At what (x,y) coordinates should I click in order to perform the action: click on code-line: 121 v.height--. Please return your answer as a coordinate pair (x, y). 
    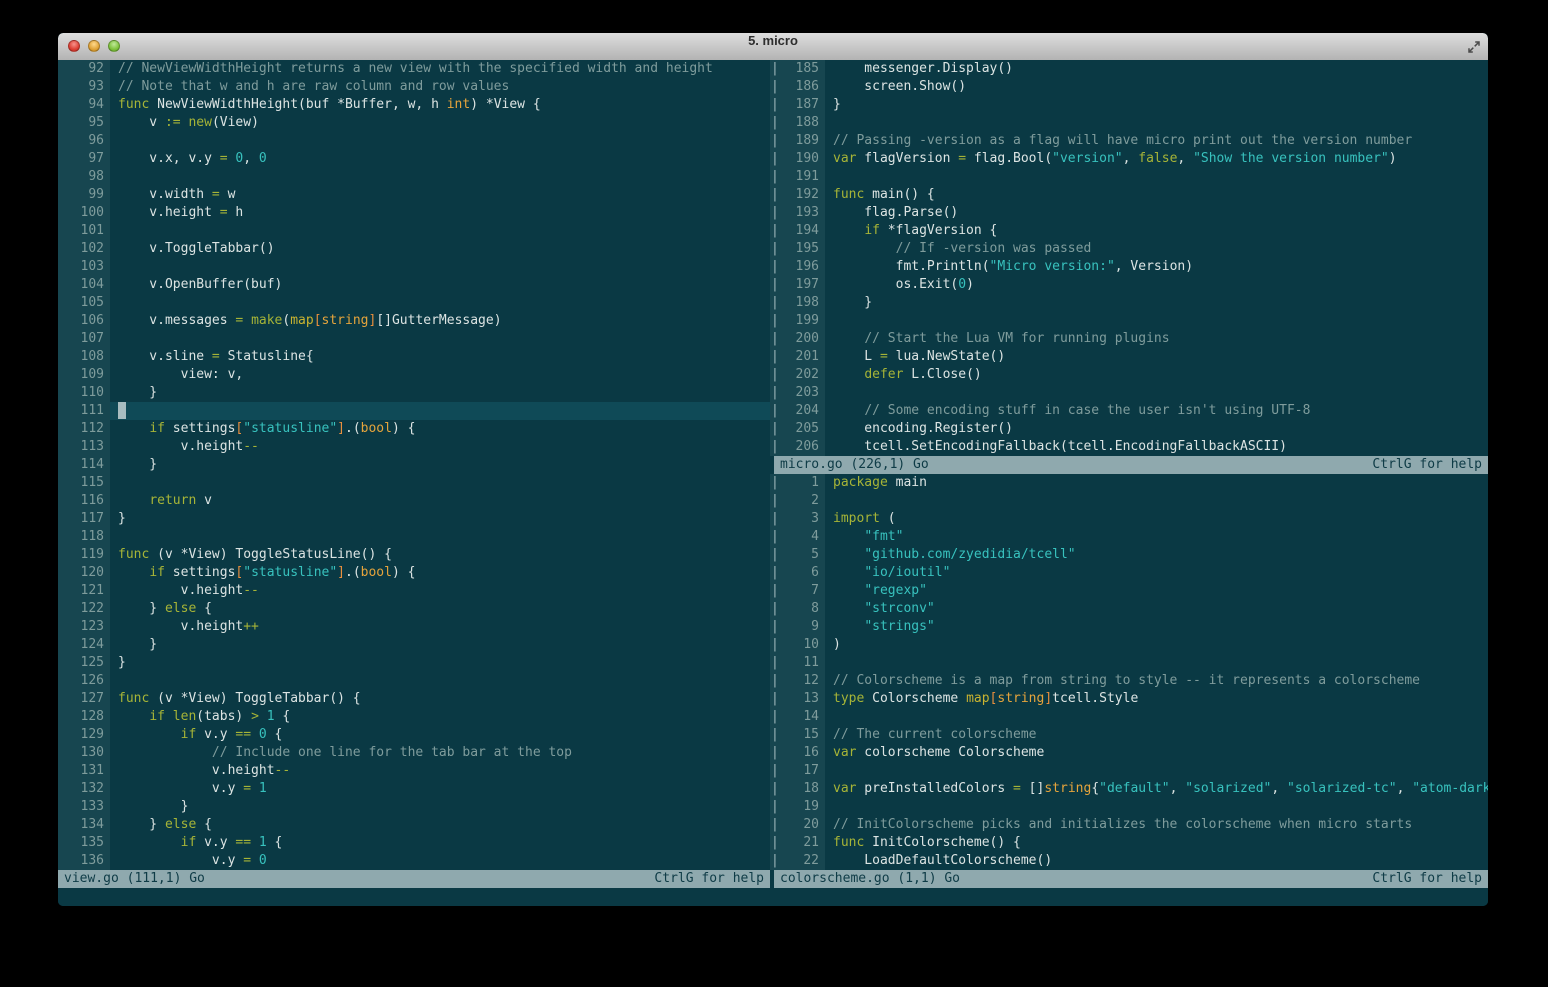
    Looking at the image, I should click on (414, 591).